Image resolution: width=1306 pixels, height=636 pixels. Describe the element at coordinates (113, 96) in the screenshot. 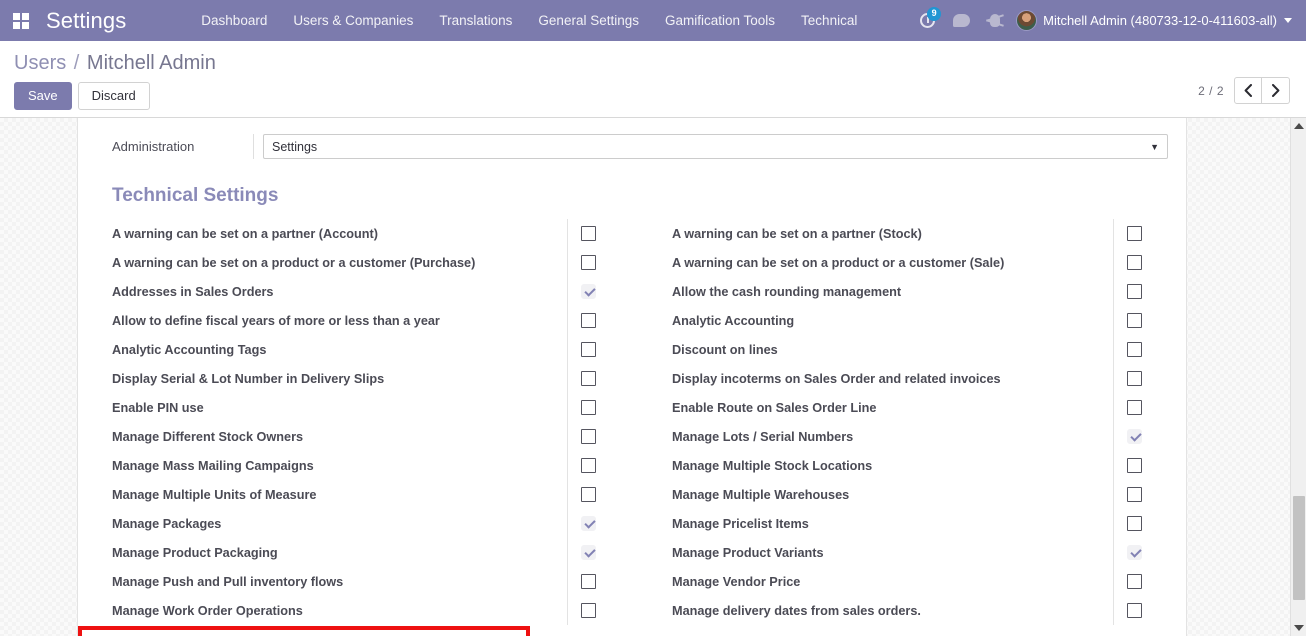

I see `discard-button: Discard` at that location.